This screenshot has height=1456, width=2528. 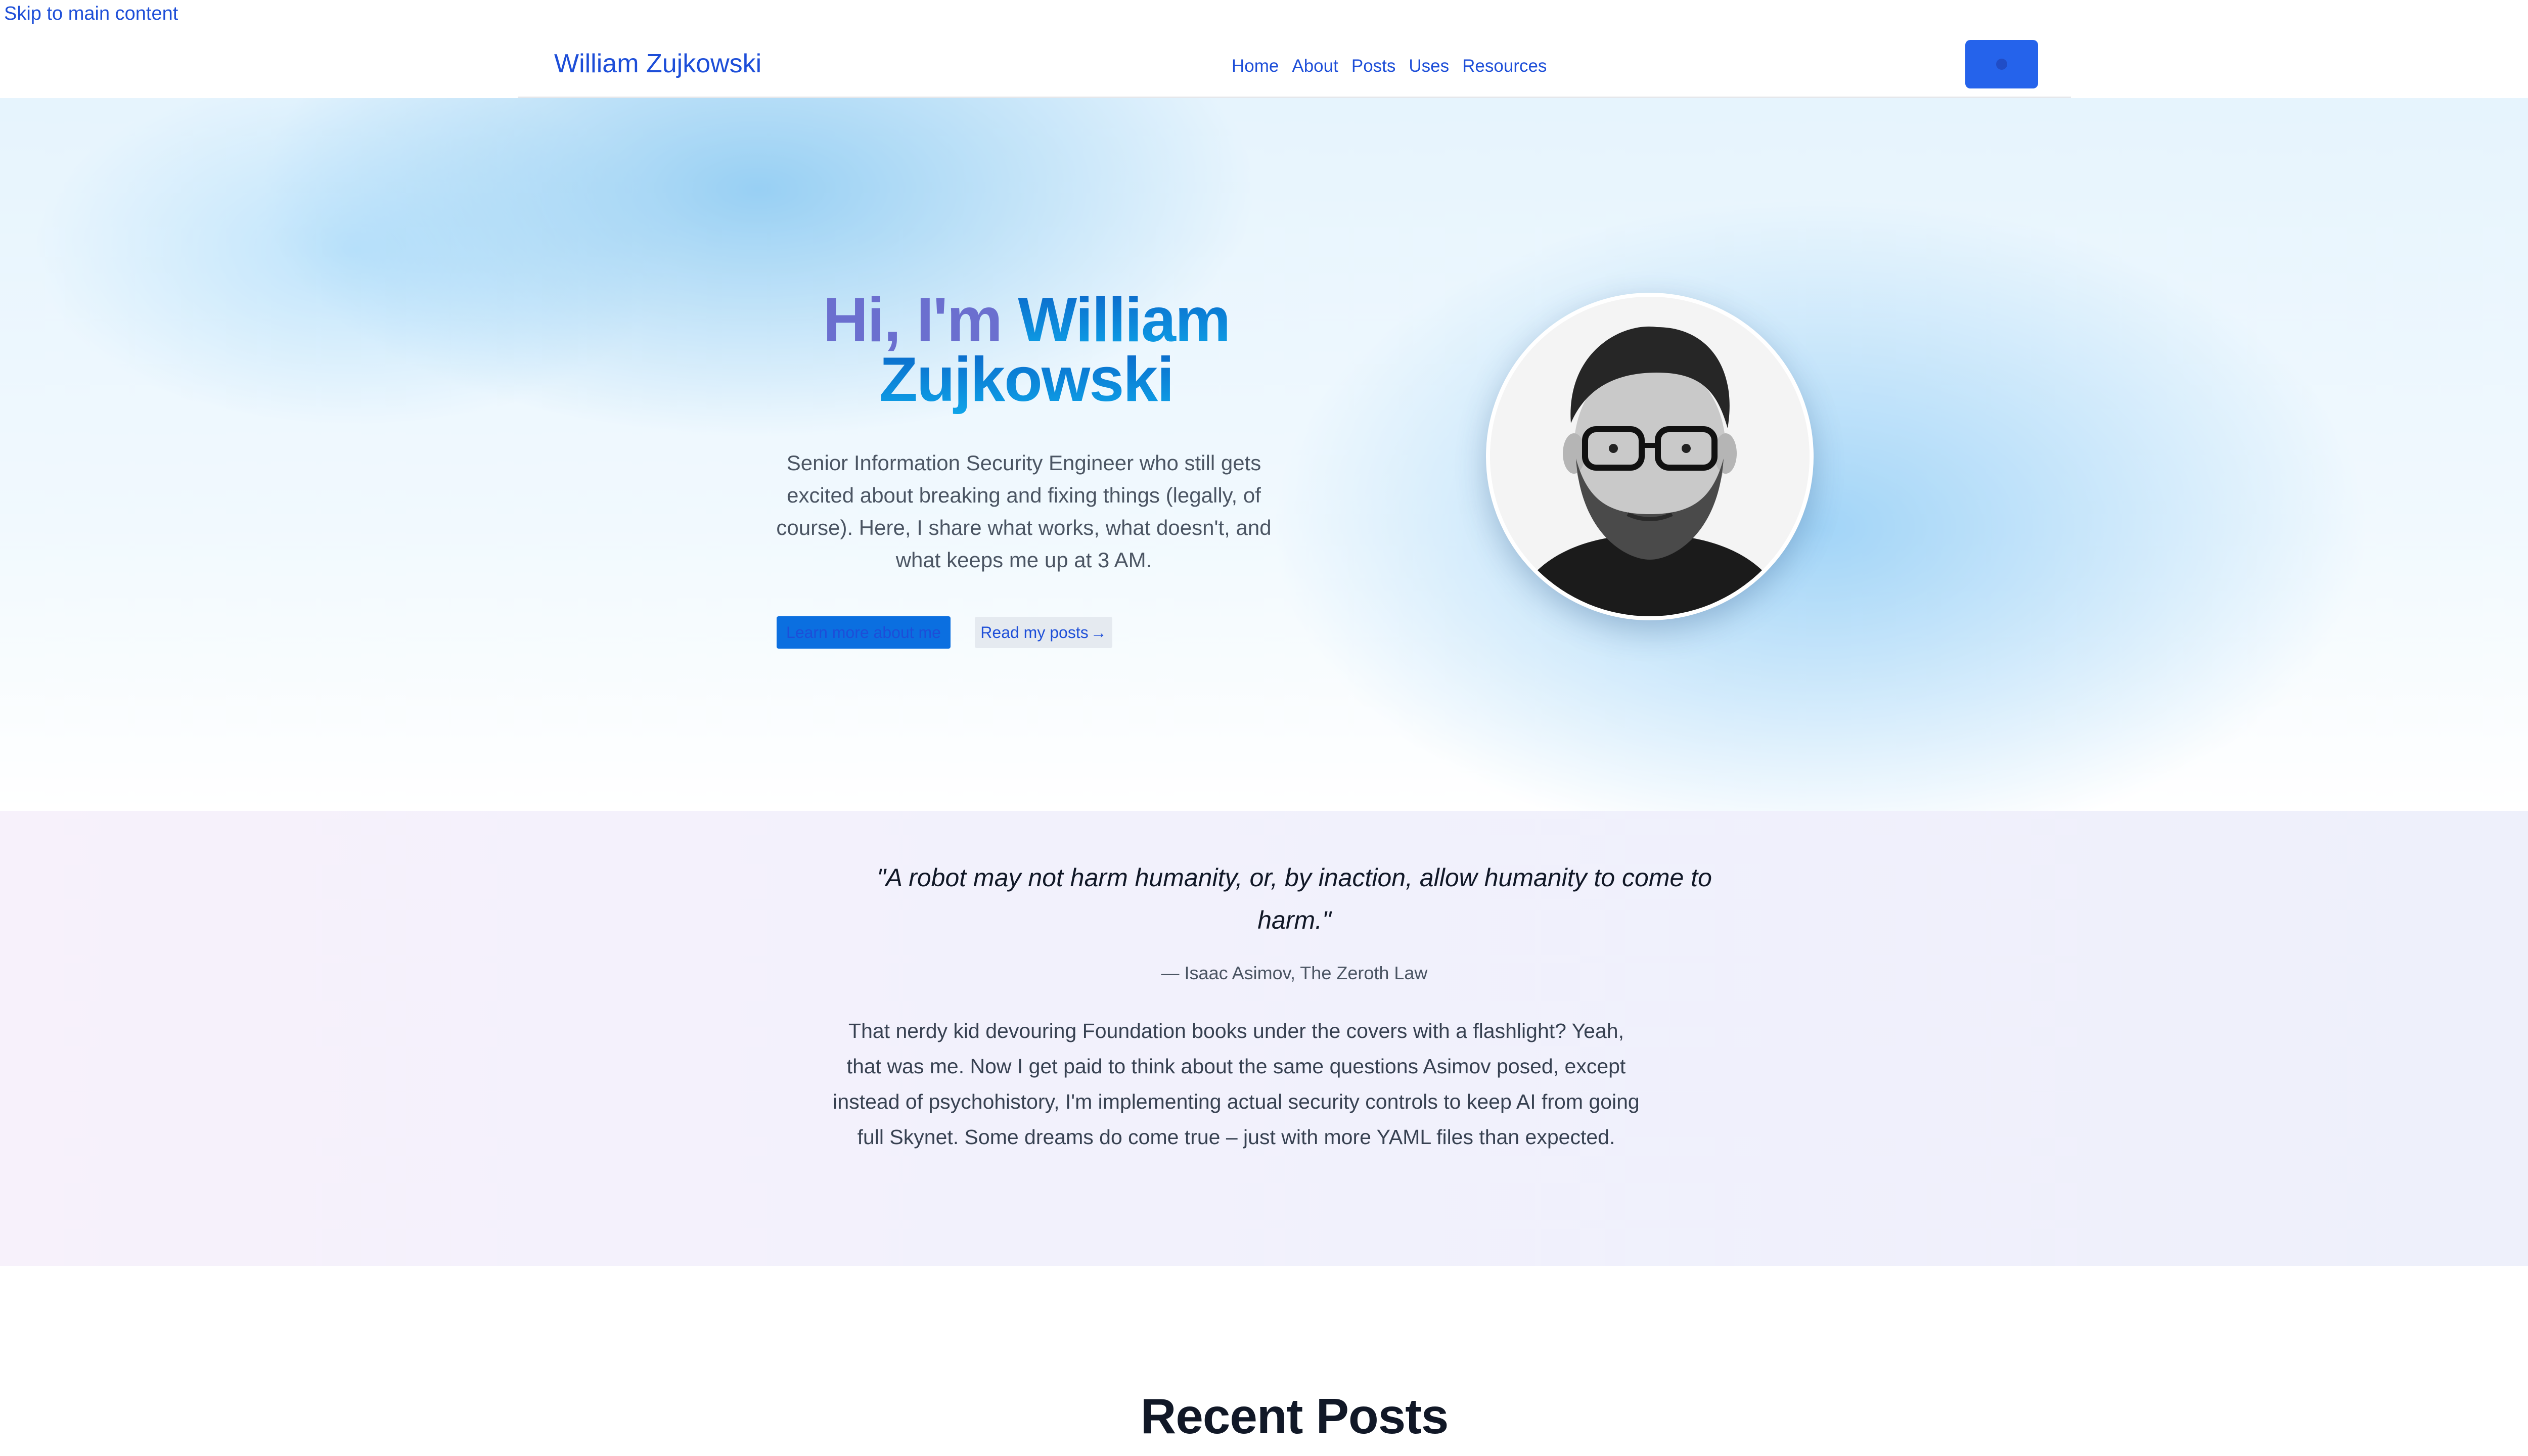 I want to click on learn-more-button: Learn more about me, so click(x=864, y=632).